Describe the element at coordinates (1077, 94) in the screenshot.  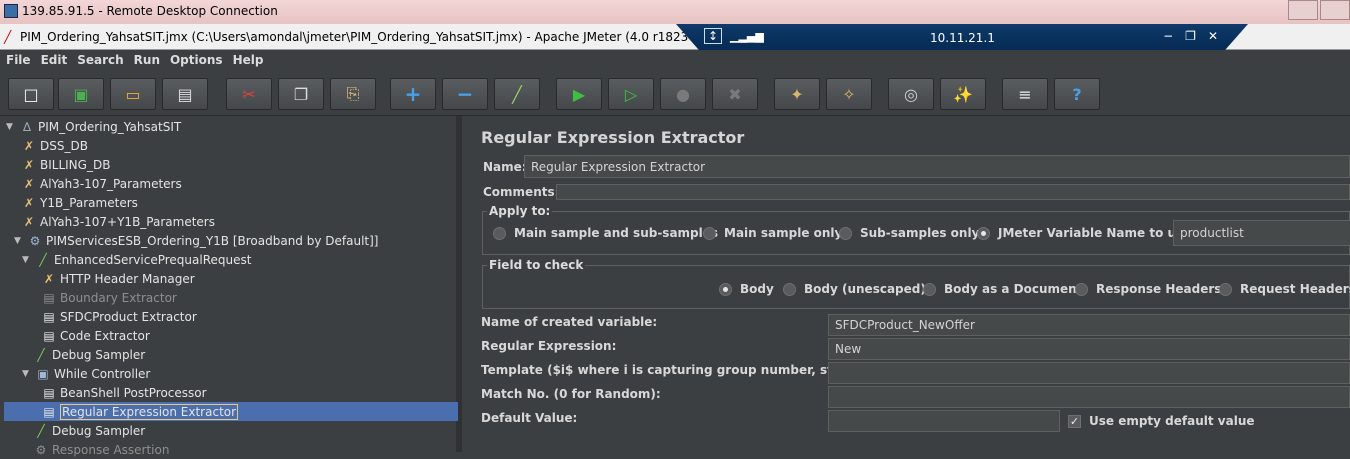
I see `help-button: ?` at that location.